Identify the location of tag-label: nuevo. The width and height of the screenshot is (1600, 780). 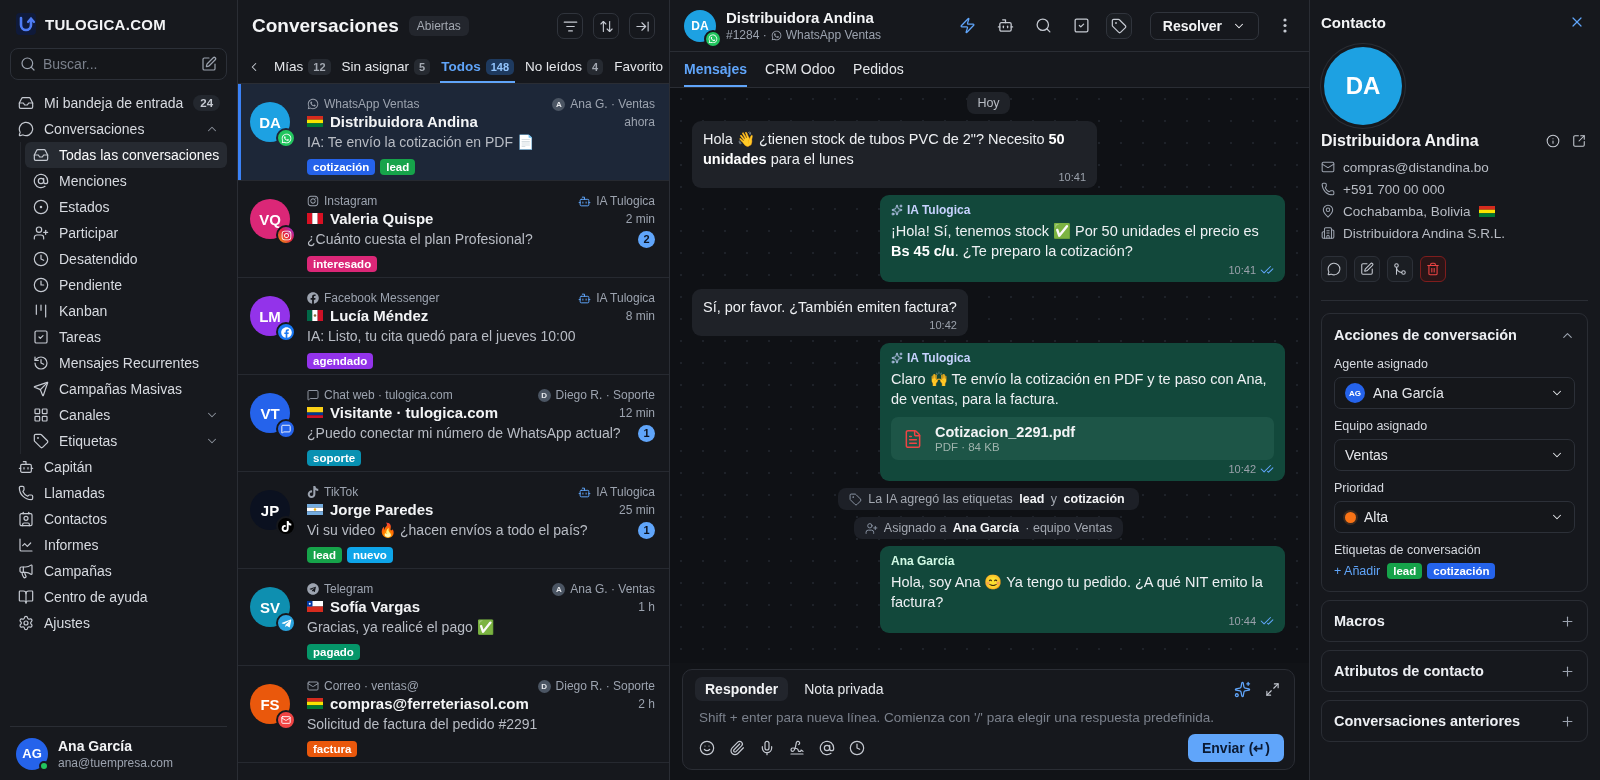
(370, 555).